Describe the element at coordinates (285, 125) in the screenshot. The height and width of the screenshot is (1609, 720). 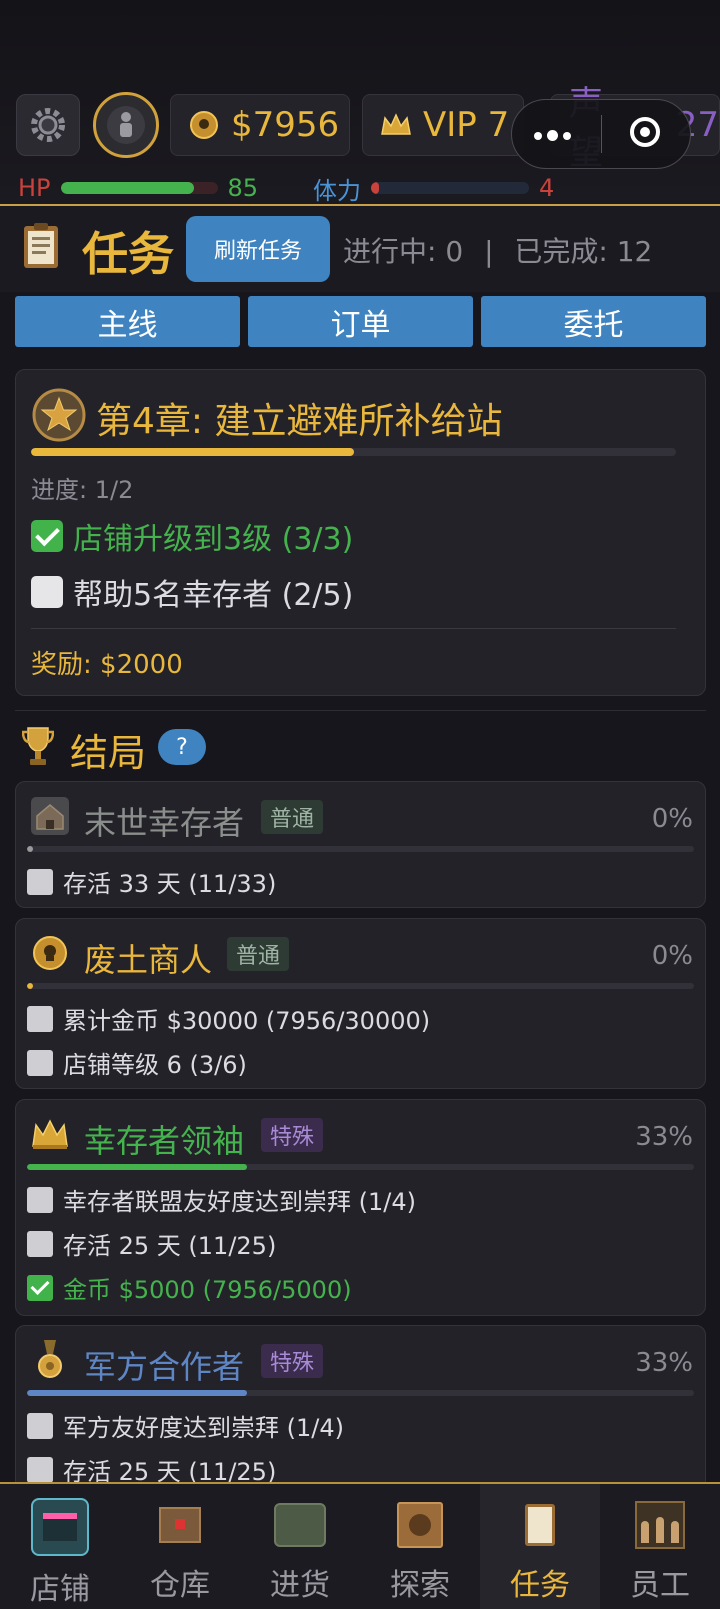
I see `money-value: $7956` at that location.